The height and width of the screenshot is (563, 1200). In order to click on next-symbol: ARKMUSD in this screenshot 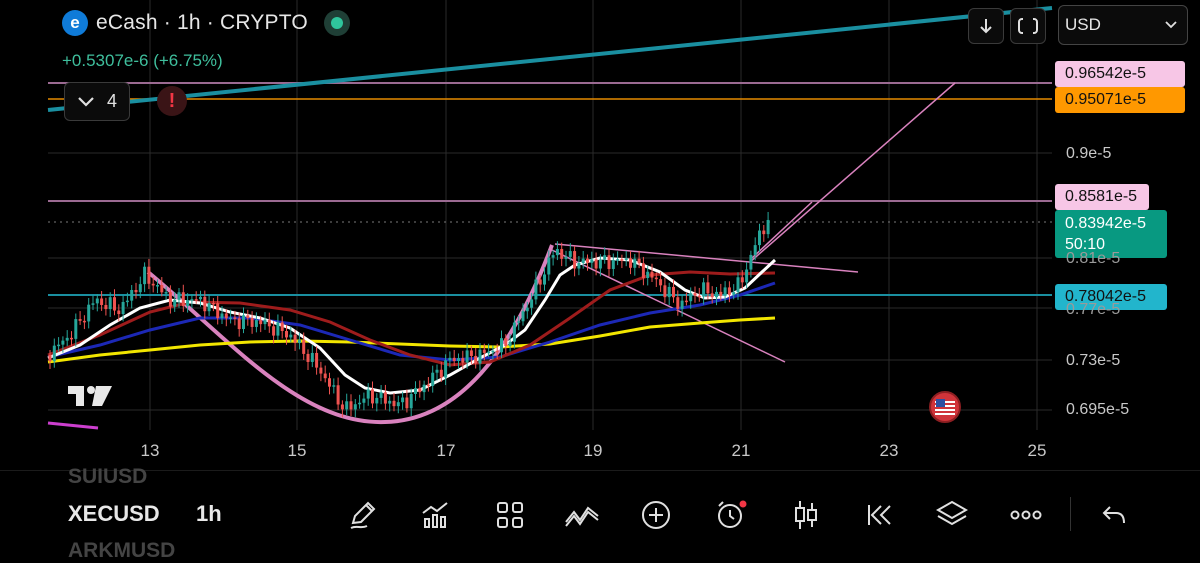, I will do `click(121, 551)`.